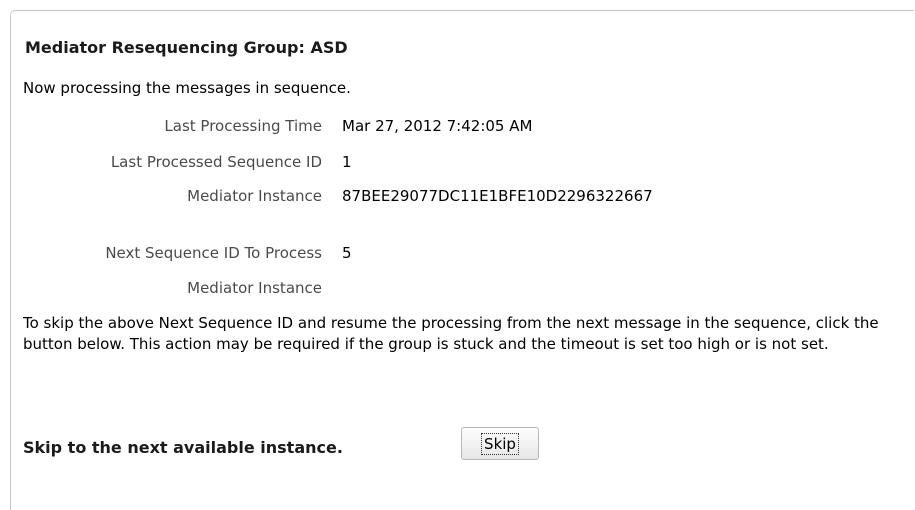 This screenshot has width=915, height=510. What do you see at coordinates (347, 162) in the screenshot?
I see `detail-value: 1` at bounding box center [347, 162].